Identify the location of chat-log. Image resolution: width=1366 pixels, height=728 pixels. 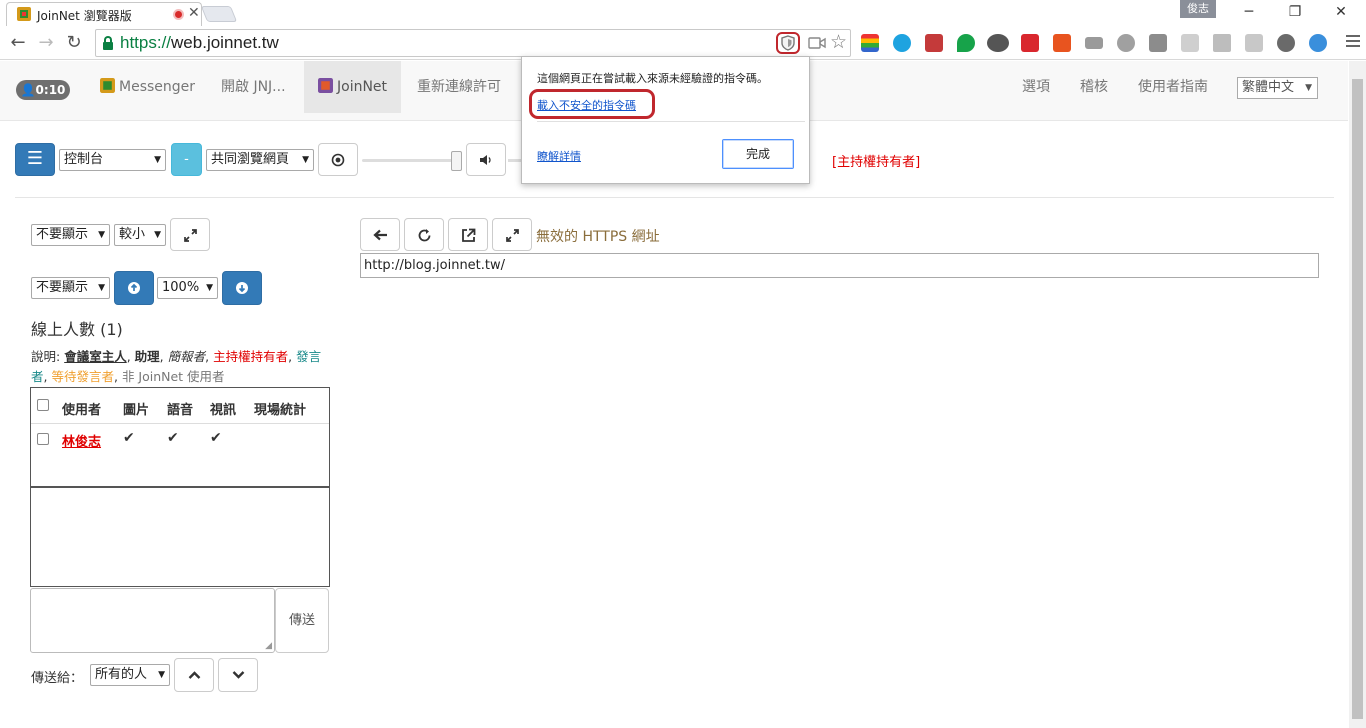
(180, 537).